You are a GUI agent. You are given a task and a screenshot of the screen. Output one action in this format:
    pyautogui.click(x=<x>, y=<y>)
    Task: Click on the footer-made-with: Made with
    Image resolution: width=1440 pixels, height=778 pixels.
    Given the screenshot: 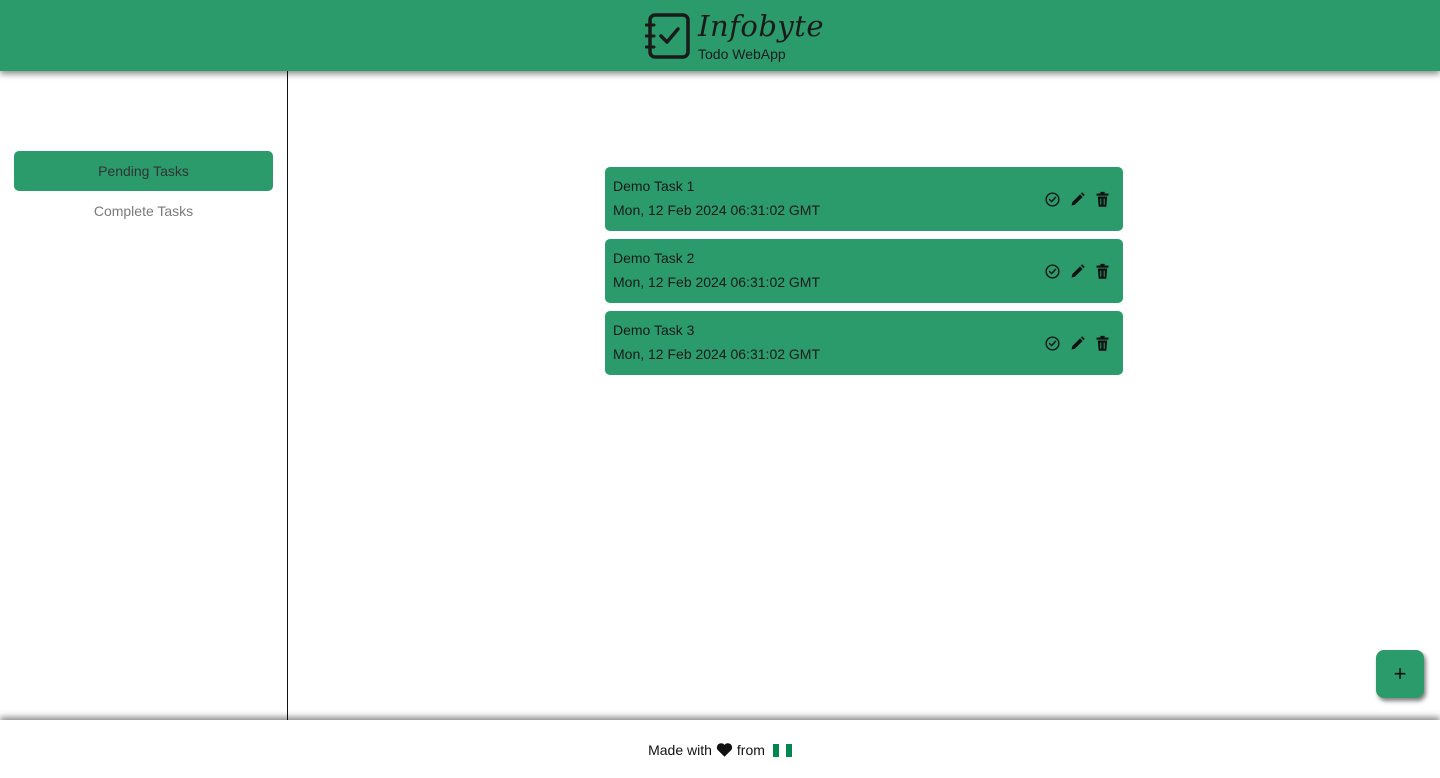 What is the action you would take?
    pyautogui.click(x=680, y=750)
    